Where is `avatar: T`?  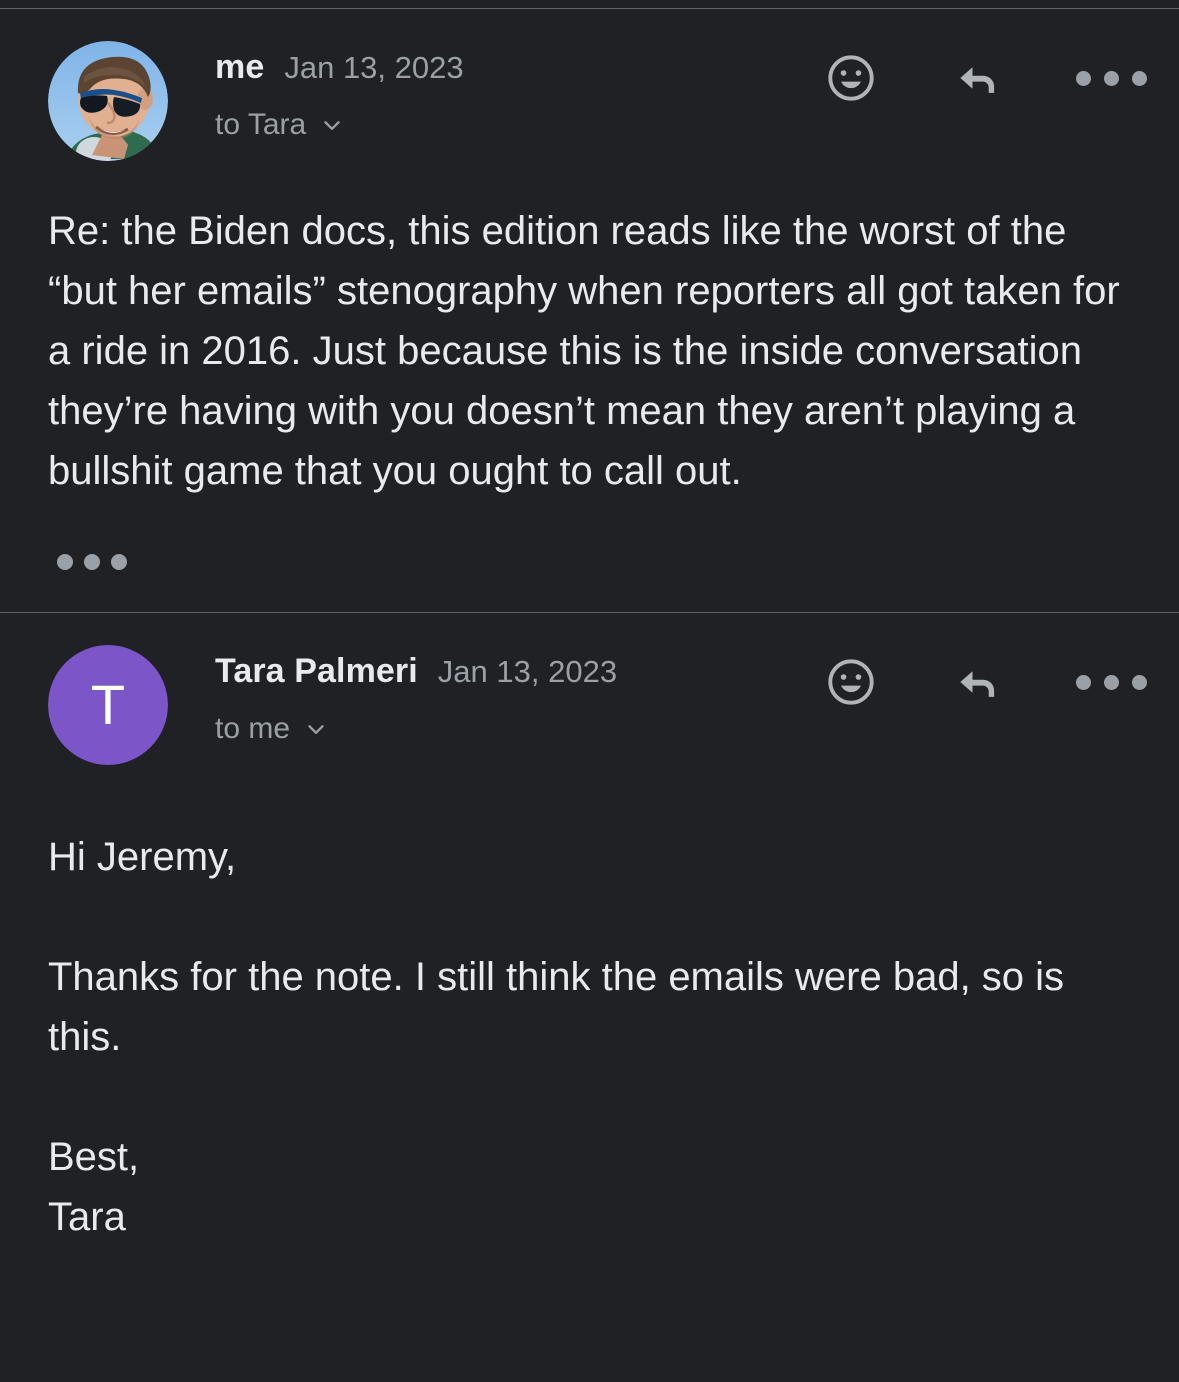
avatar: T is located at coordinates (108, 705).